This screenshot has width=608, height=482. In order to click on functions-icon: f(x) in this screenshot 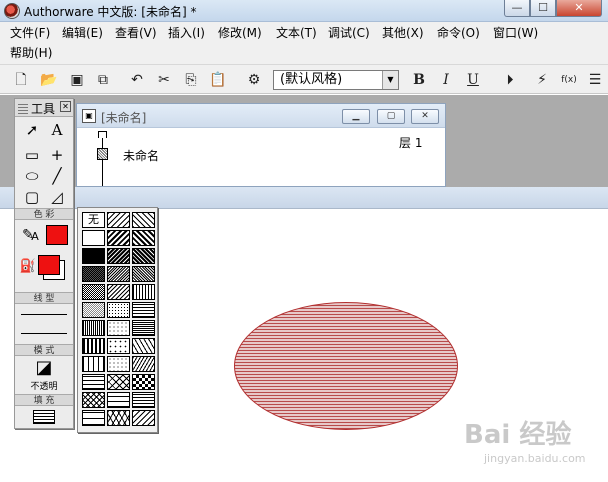, I will do `click(569, 80)`.